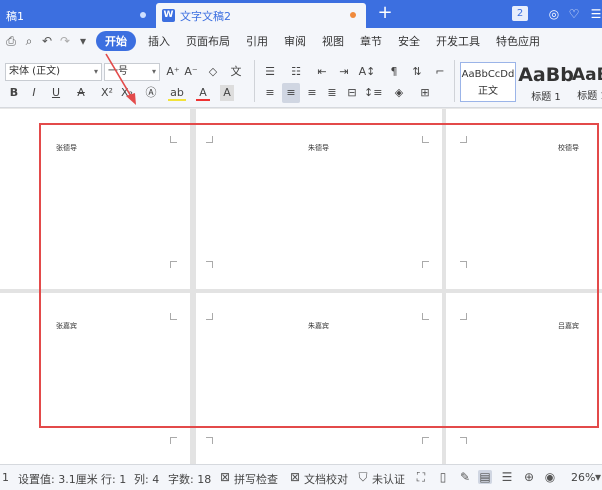  What do you see at coordinates (295, 477) in the screenshot?
I see `document-proof-icon: ⊠` at bounding box center [295, 477].